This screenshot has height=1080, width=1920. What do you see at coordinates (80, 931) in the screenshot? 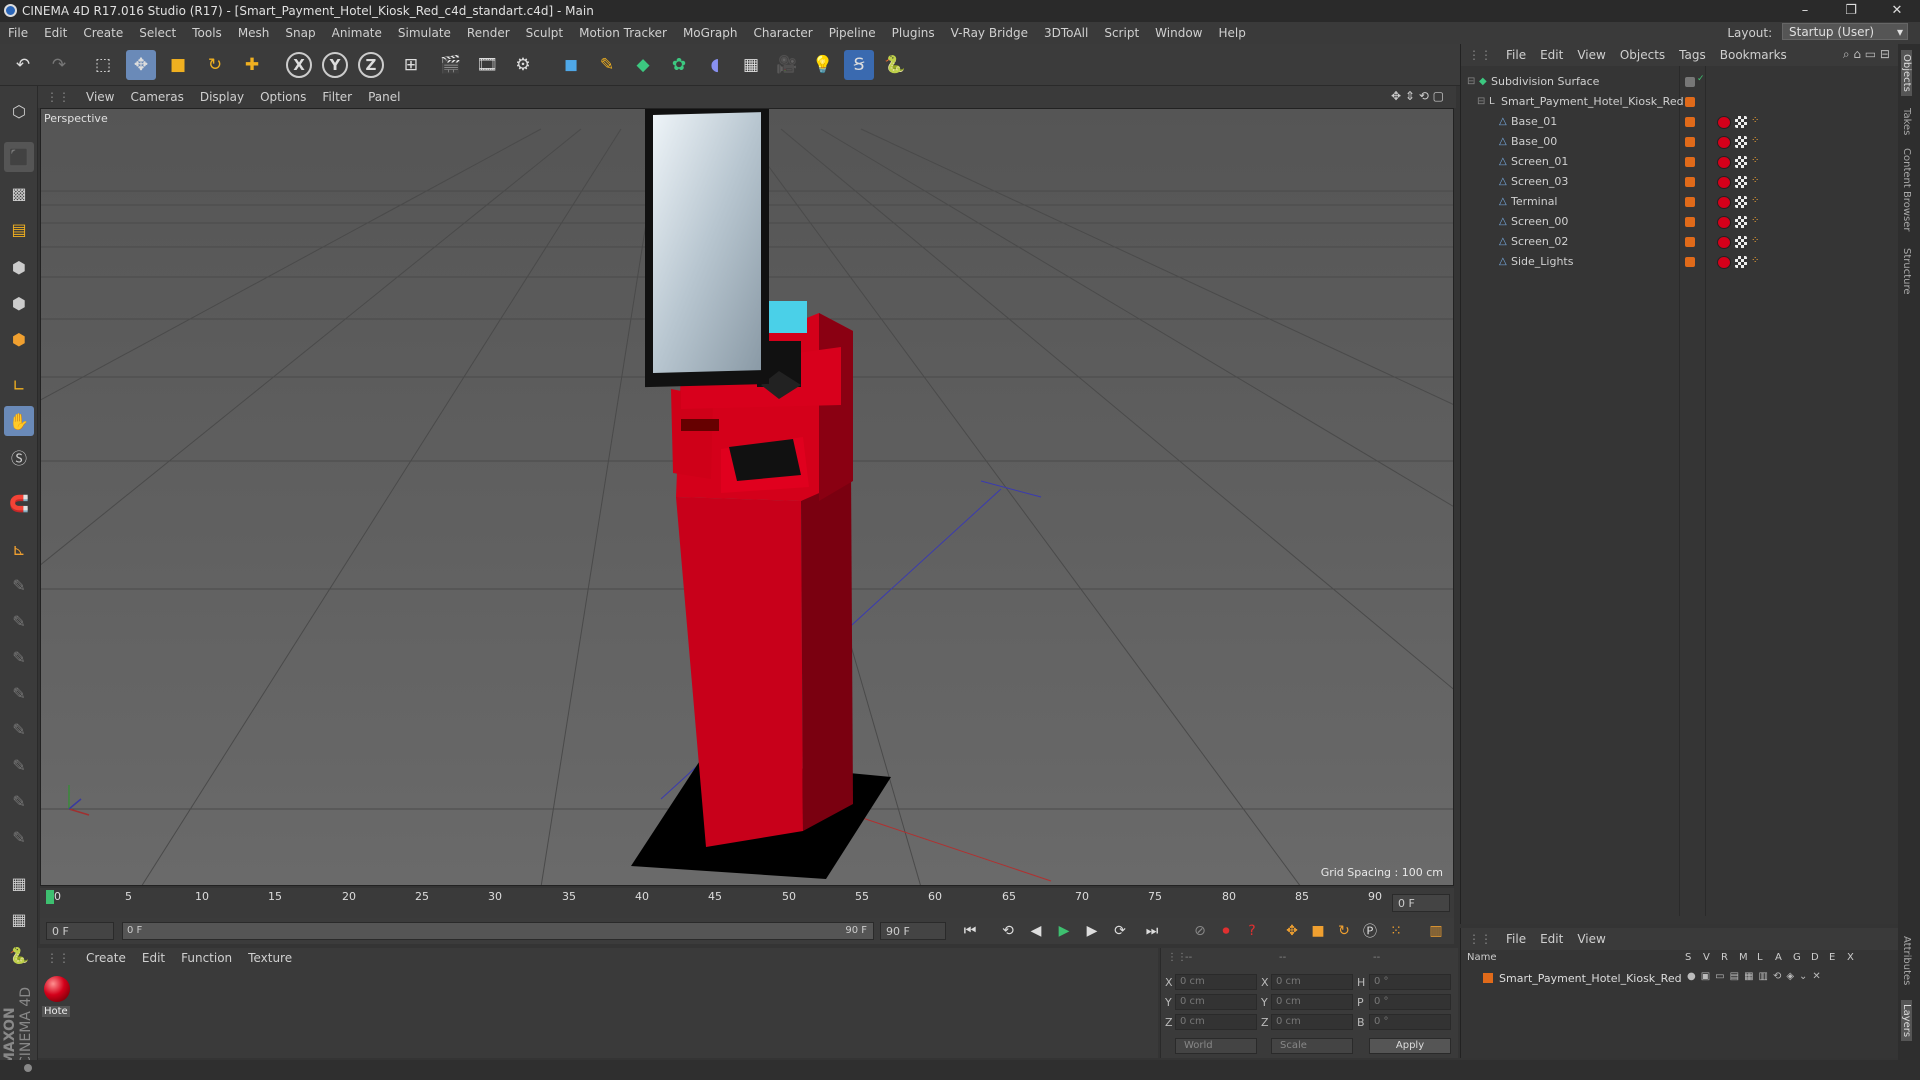
I see `start-frame-field: 0 F` at bounding box center [80, 931].